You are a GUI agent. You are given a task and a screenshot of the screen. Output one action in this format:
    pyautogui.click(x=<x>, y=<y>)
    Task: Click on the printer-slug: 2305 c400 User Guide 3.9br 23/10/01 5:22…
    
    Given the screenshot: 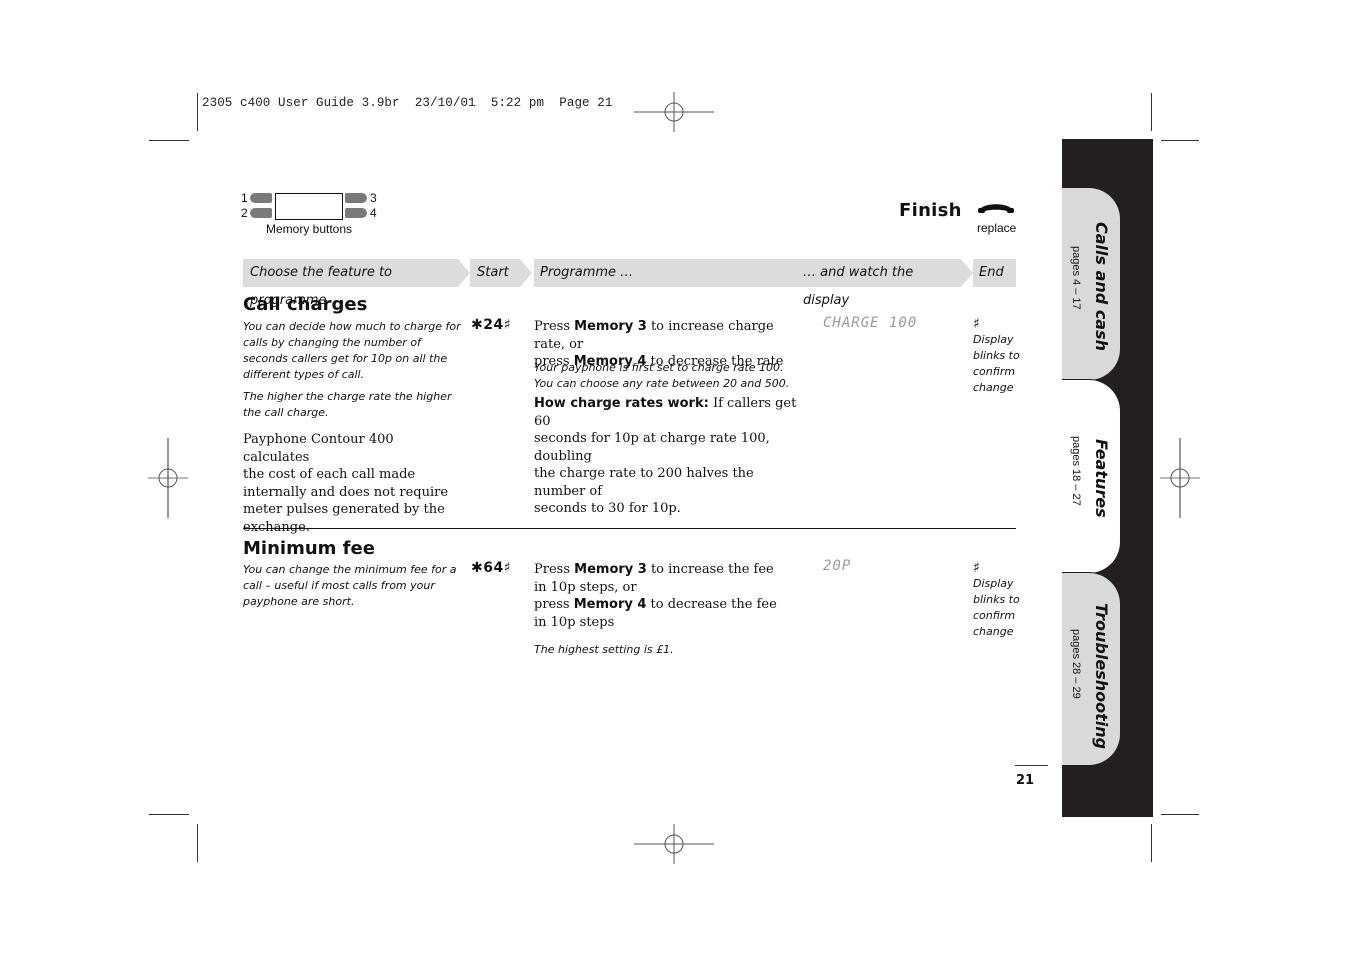 What is the action you would take?
    pyautogui.click(x=407, y=103)
    